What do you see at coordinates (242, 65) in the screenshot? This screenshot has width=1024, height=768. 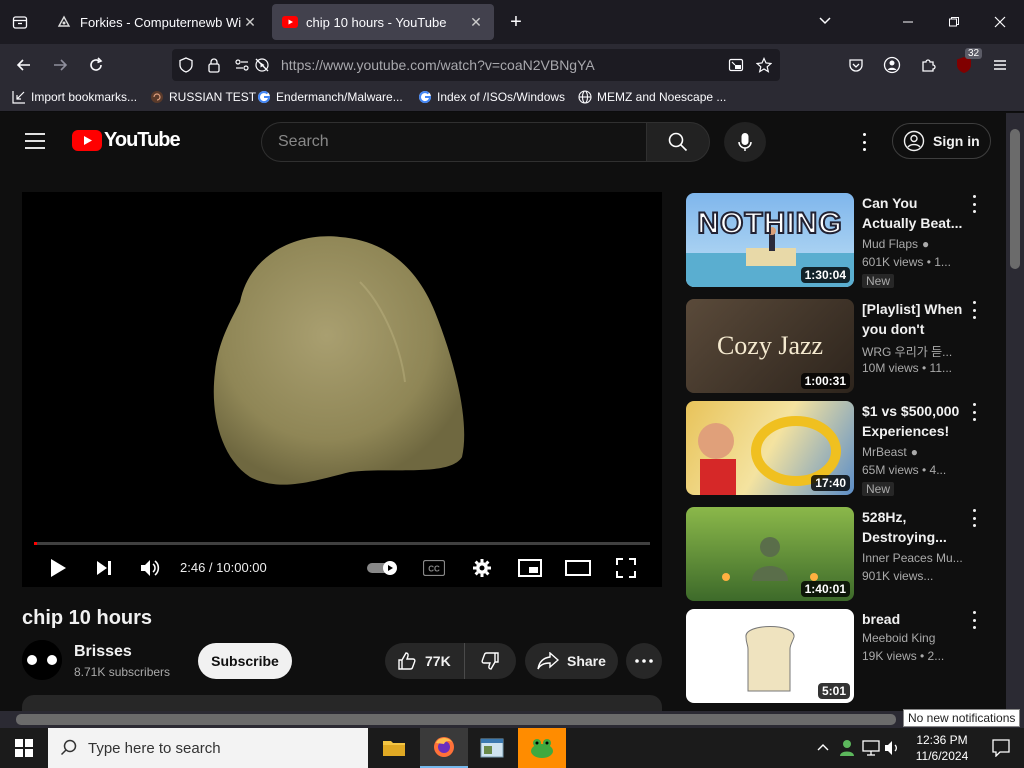 I see `permissions-icon` at bounding box center [242, 65].